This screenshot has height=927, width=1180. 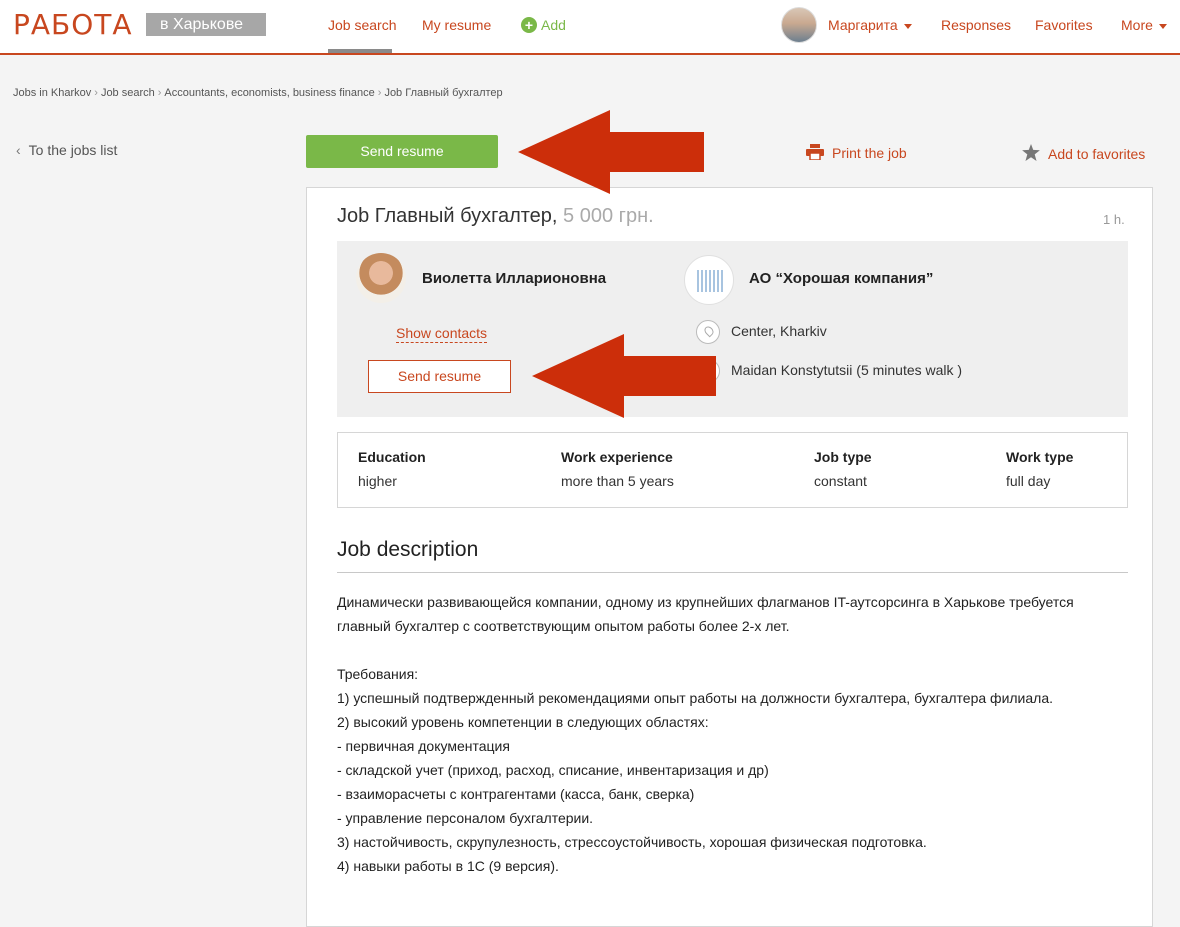 I want to click on education-value: higher, so click(x=377, y=481).